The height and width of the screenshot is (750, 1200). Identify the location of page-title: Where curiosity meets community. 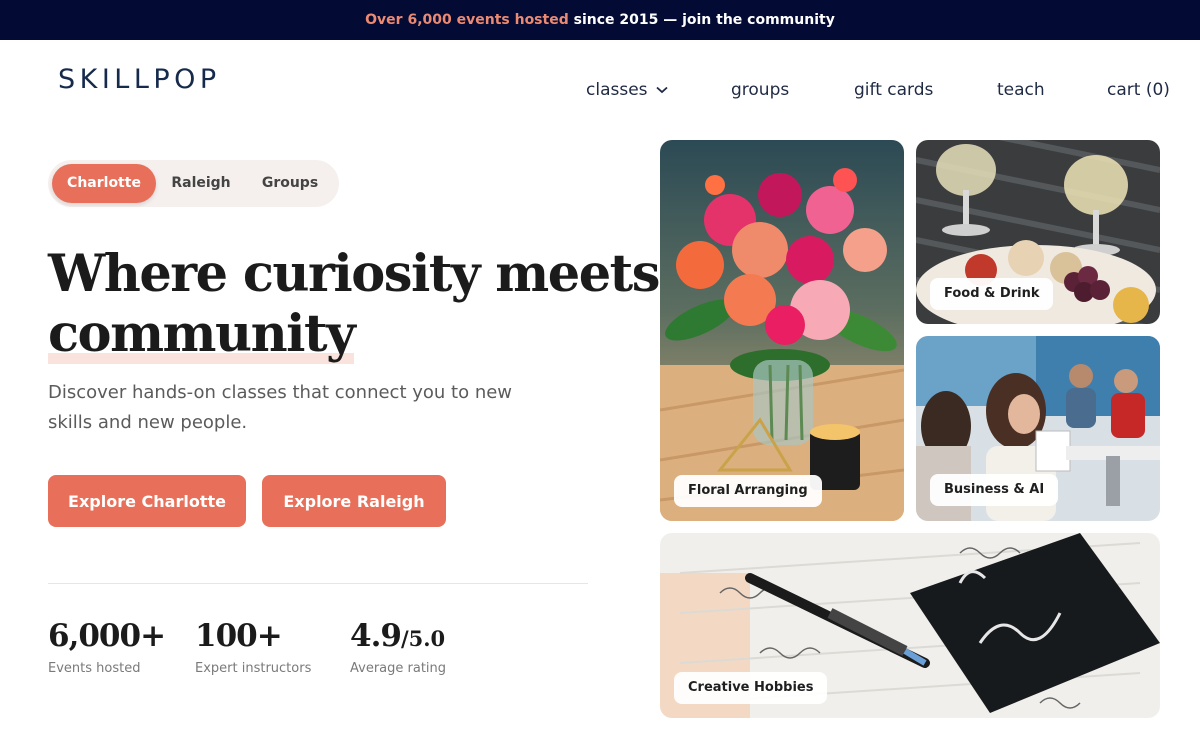
(354, 304).